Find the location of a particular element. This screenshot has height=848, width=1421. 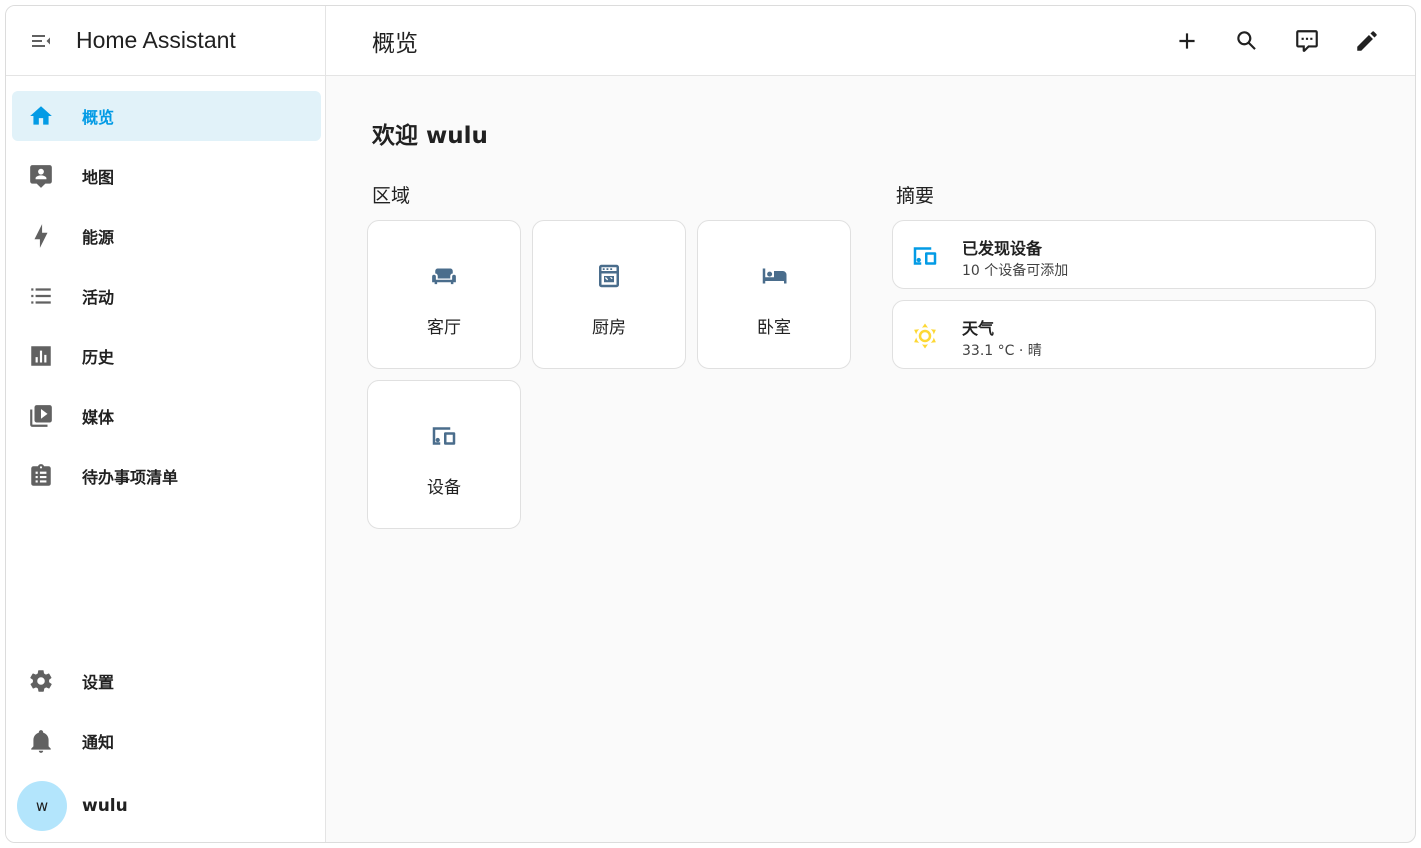

app-title: Home Assistant is located at coordinates (156, 40).